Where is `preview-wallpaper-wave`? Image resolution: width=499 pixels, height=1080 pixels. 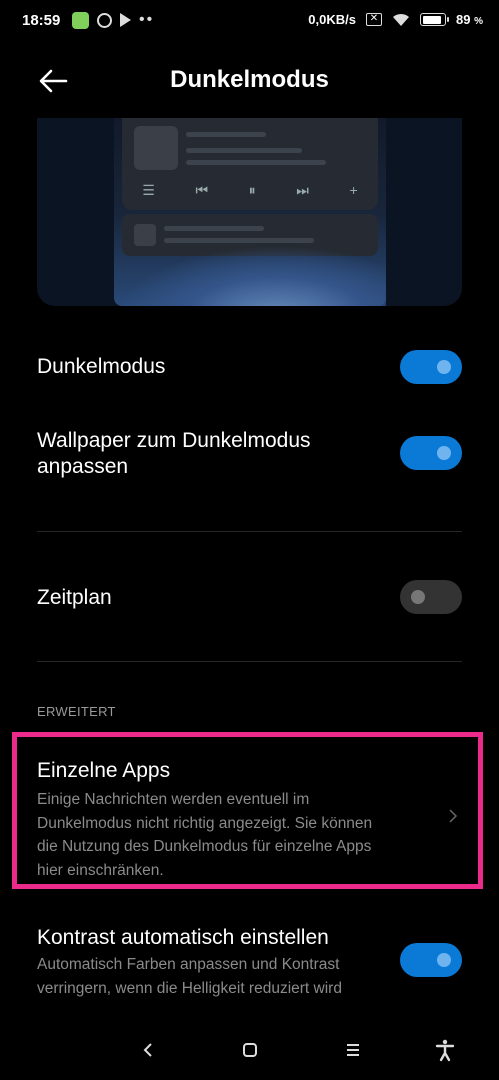 preview-wallpaper-wave is located at coordinates (250, 276).